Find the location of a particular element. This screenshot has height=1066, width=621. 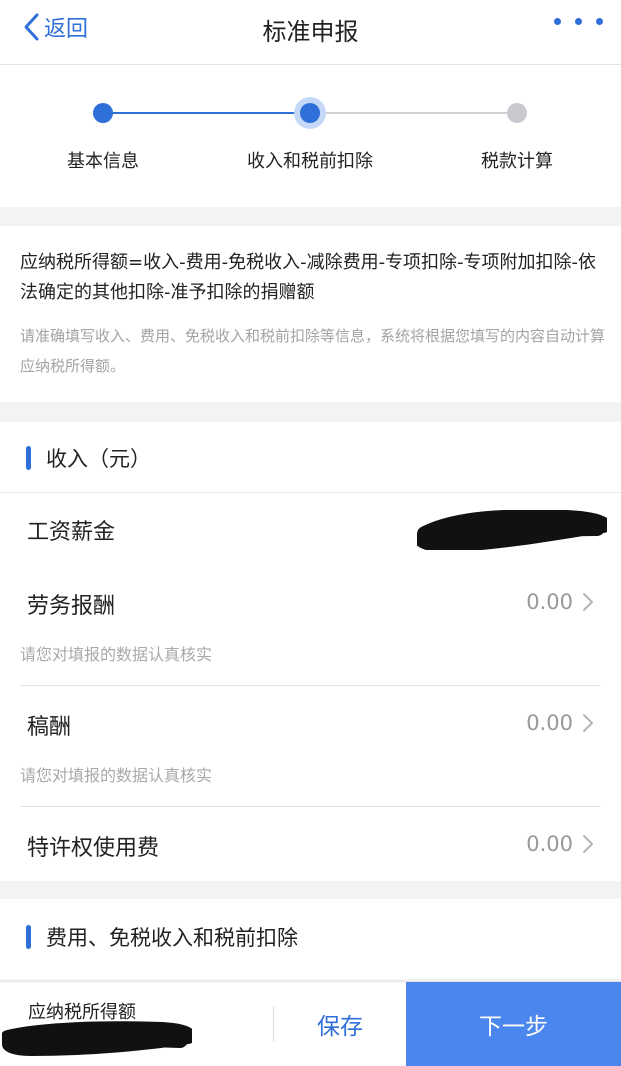

progress-steps: 基本信息 收入和税前扣除 税款计算 is located at coordinates (310, 136).